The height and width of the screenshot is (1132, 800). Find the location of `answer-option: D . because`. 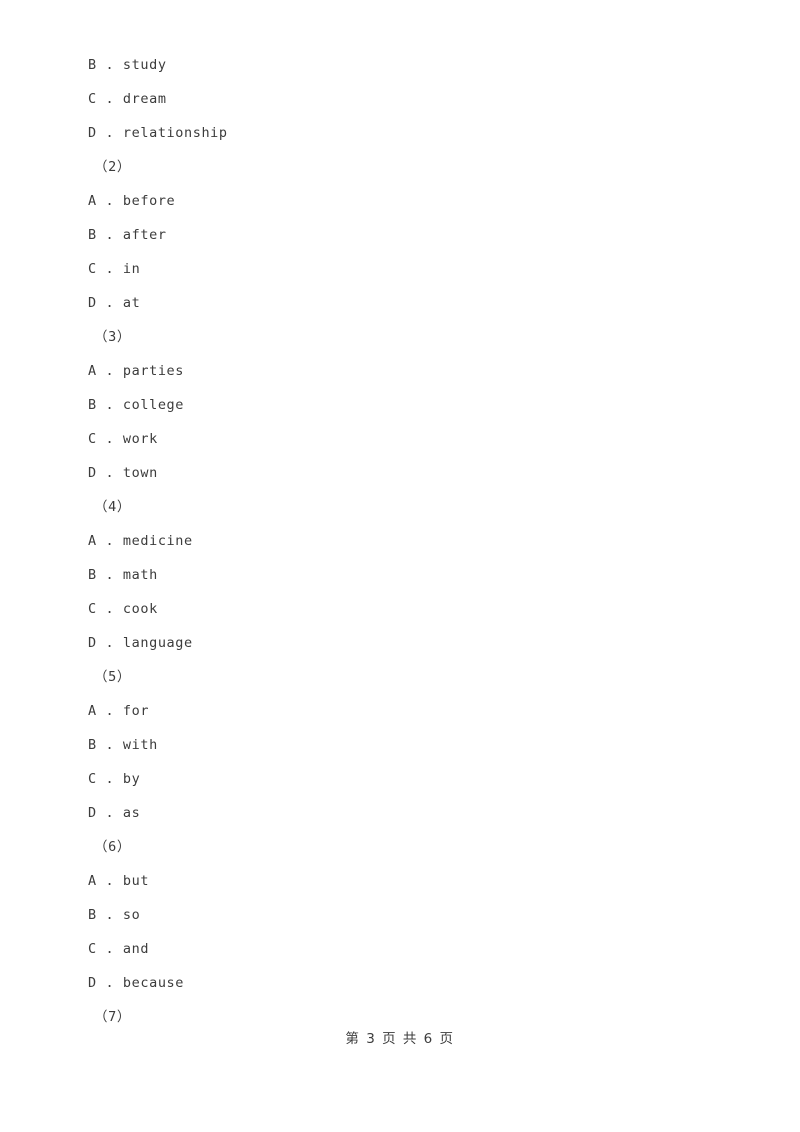

answer-option: D . because is located at coordinates (136, 983).